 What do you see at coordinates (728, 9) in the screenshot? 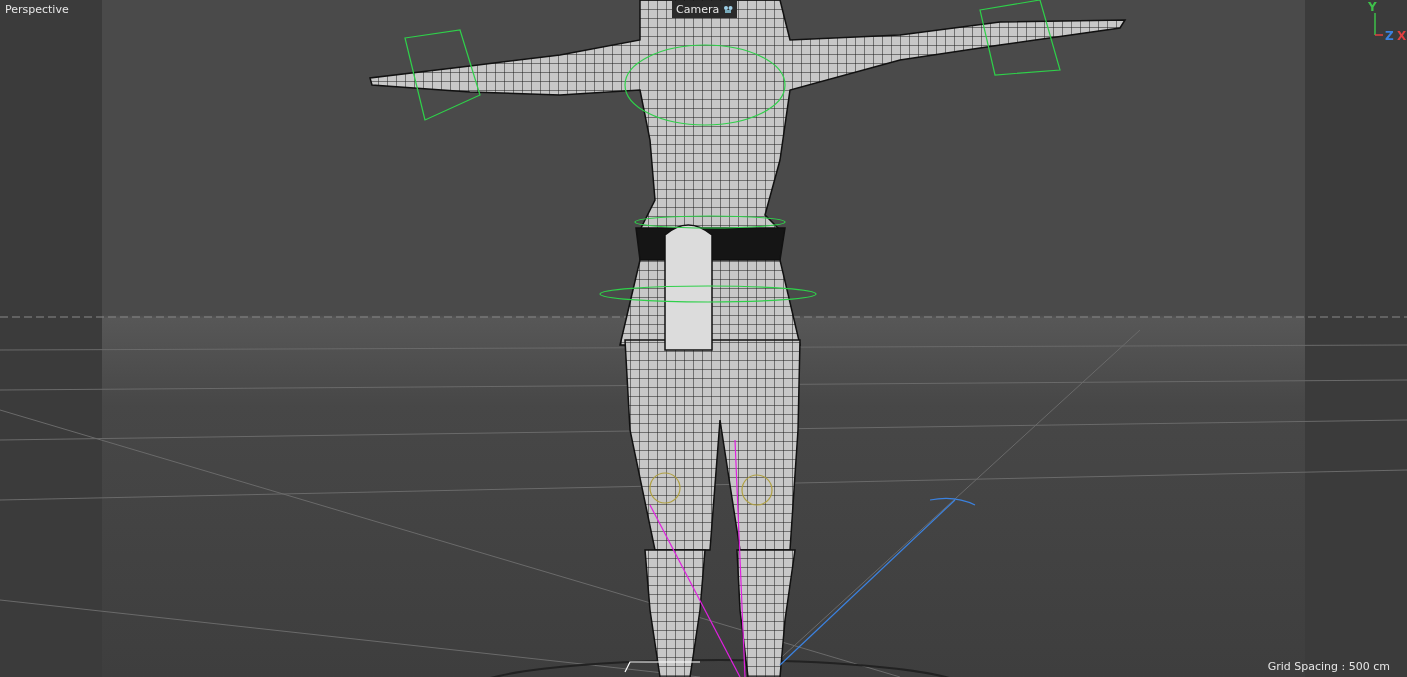
I see `camera-icon` at bounding box center [728, 9].